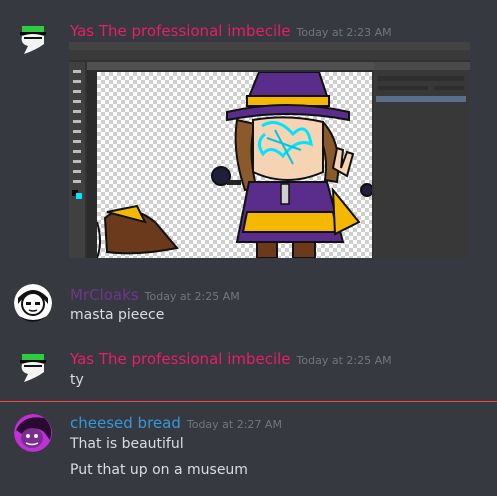  Describe the element at coordinates (127, 444) in the screenshot. I see `message-text: That is beautiful` at that location.